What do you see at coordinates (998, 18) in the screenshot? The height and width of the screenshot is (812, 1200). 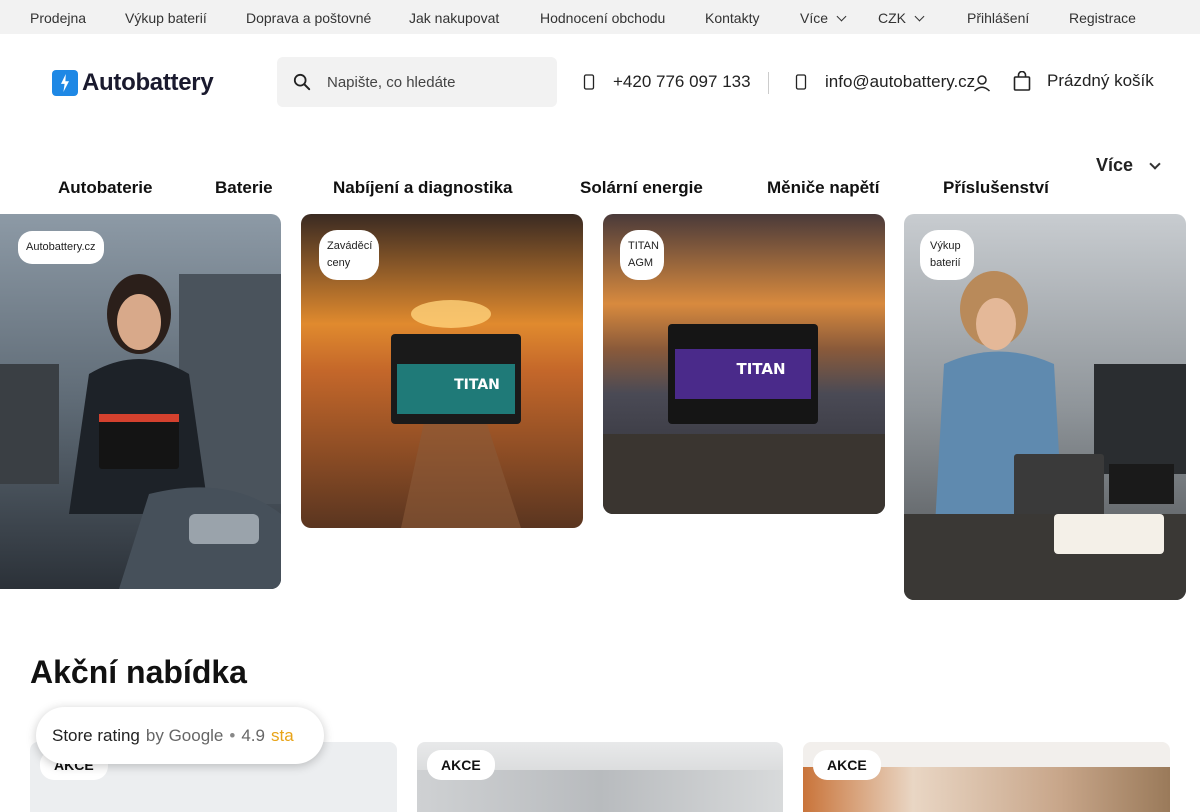 I see `login-link: Přihlášení` at bounding box center [998, 18].